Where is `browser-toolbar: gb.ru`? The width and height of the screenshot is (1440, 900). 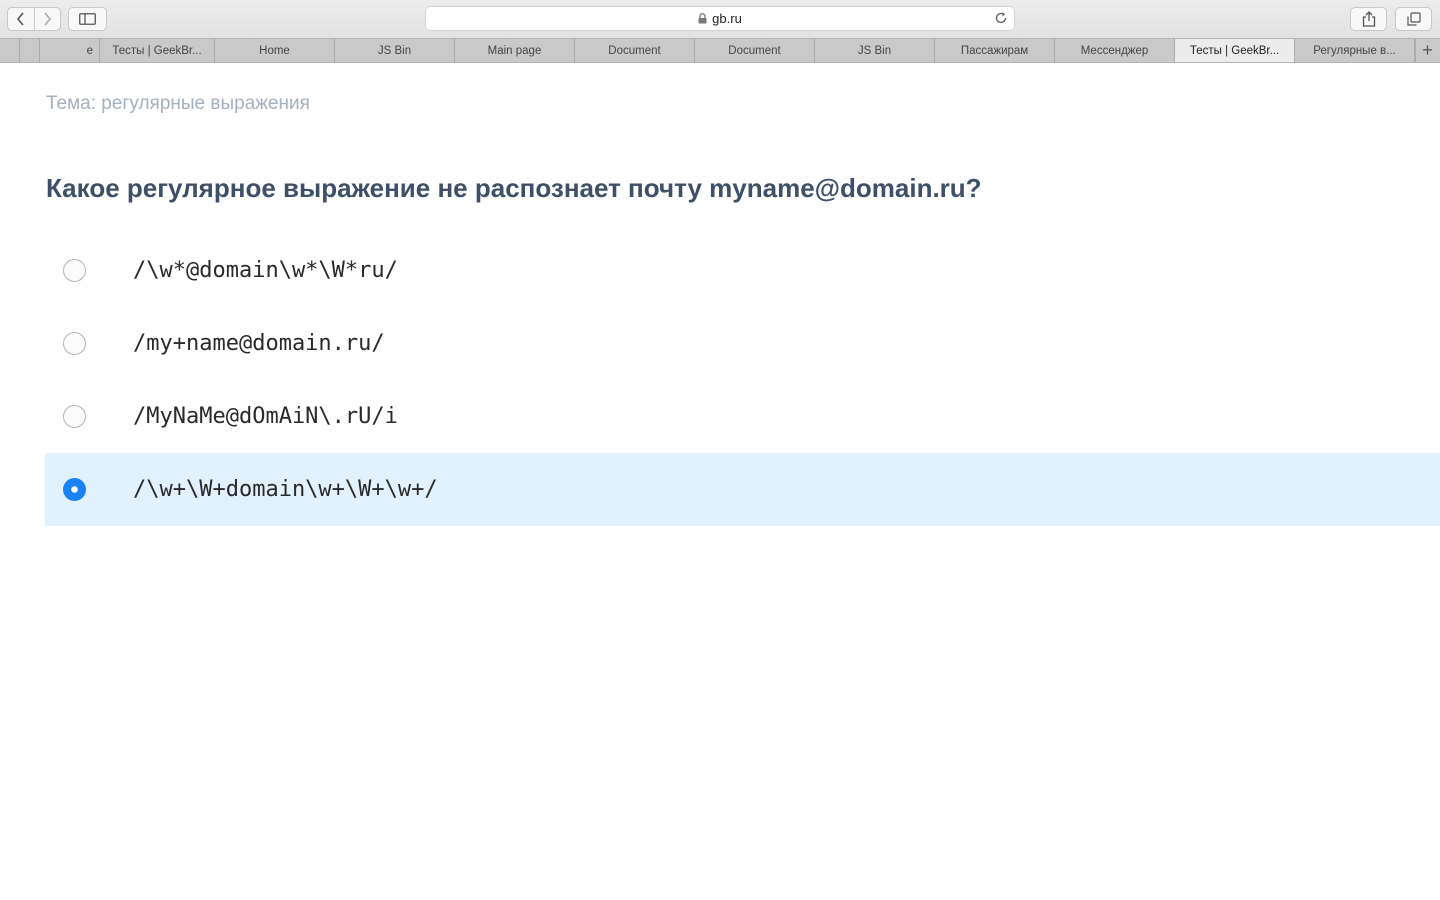 browser-toolbar: gb.ru is located at coordinates (720, 19).